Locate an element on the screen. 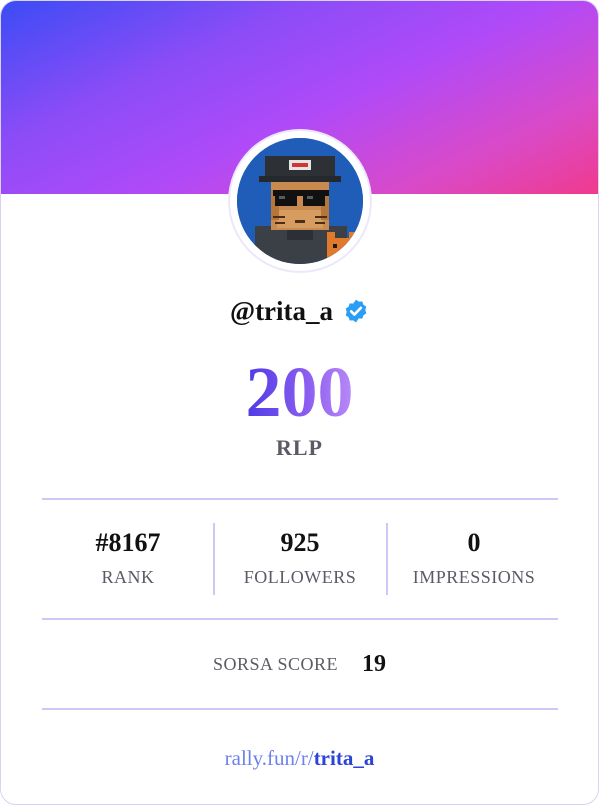  handle-row: @trita_a is located at coordinates (299, 311).